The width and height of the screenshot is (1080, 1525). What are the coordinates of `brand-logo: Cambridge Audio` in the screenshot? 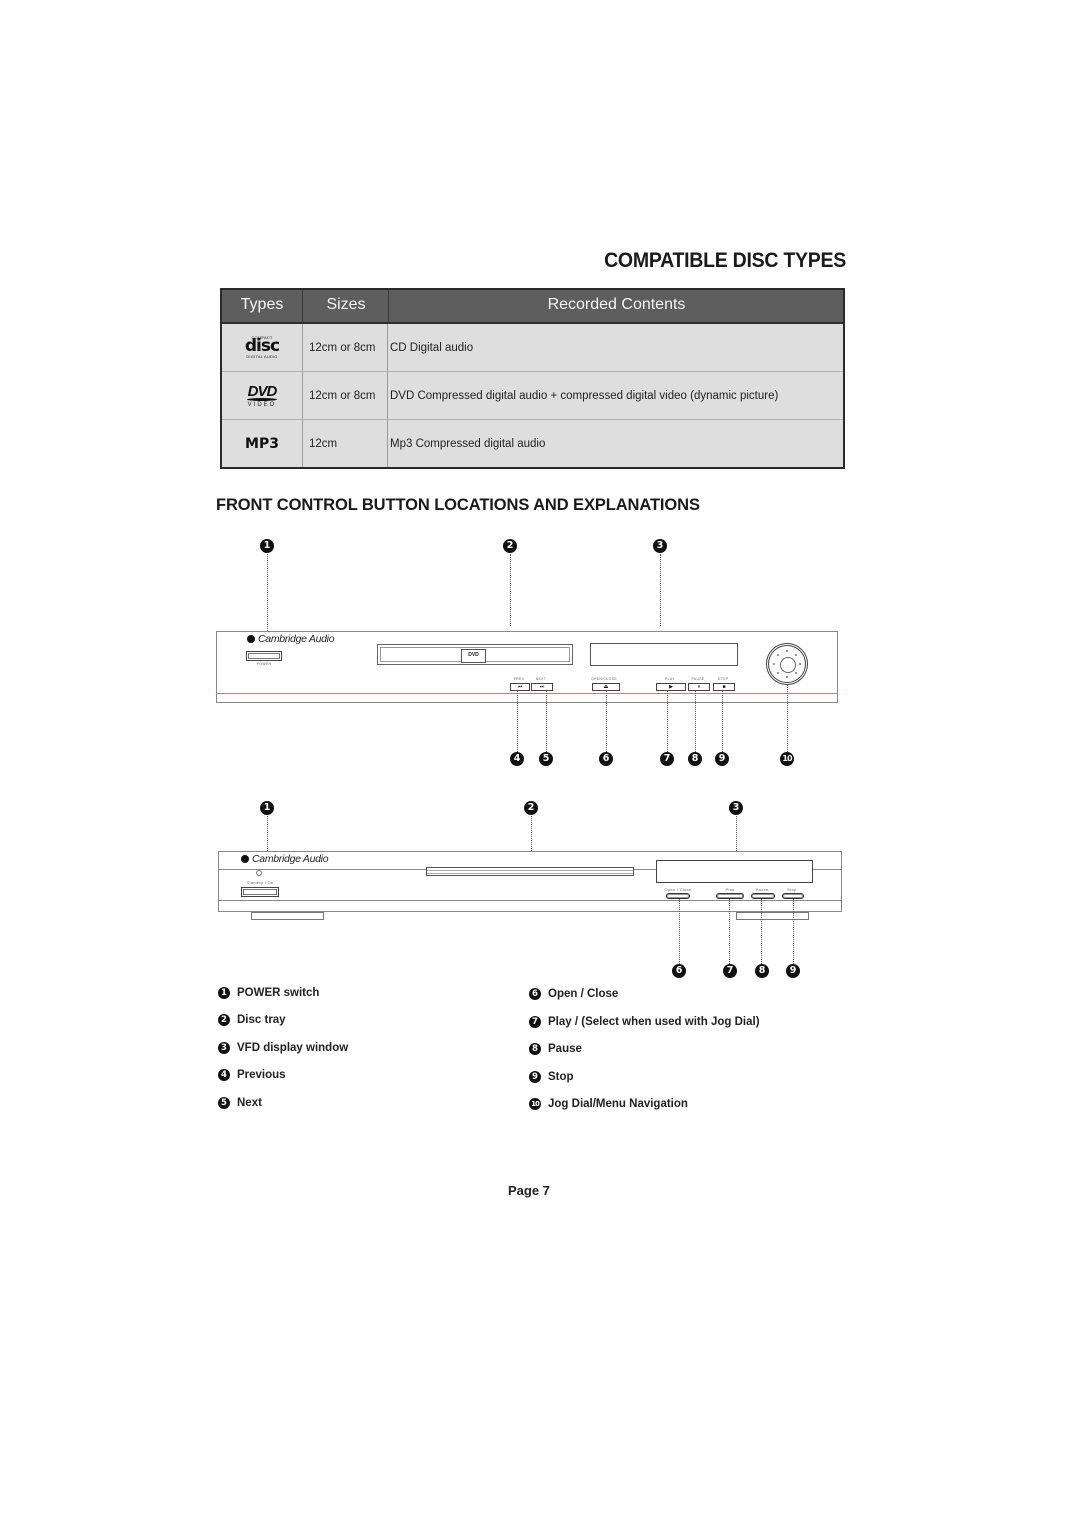 It's located at (285, 859).